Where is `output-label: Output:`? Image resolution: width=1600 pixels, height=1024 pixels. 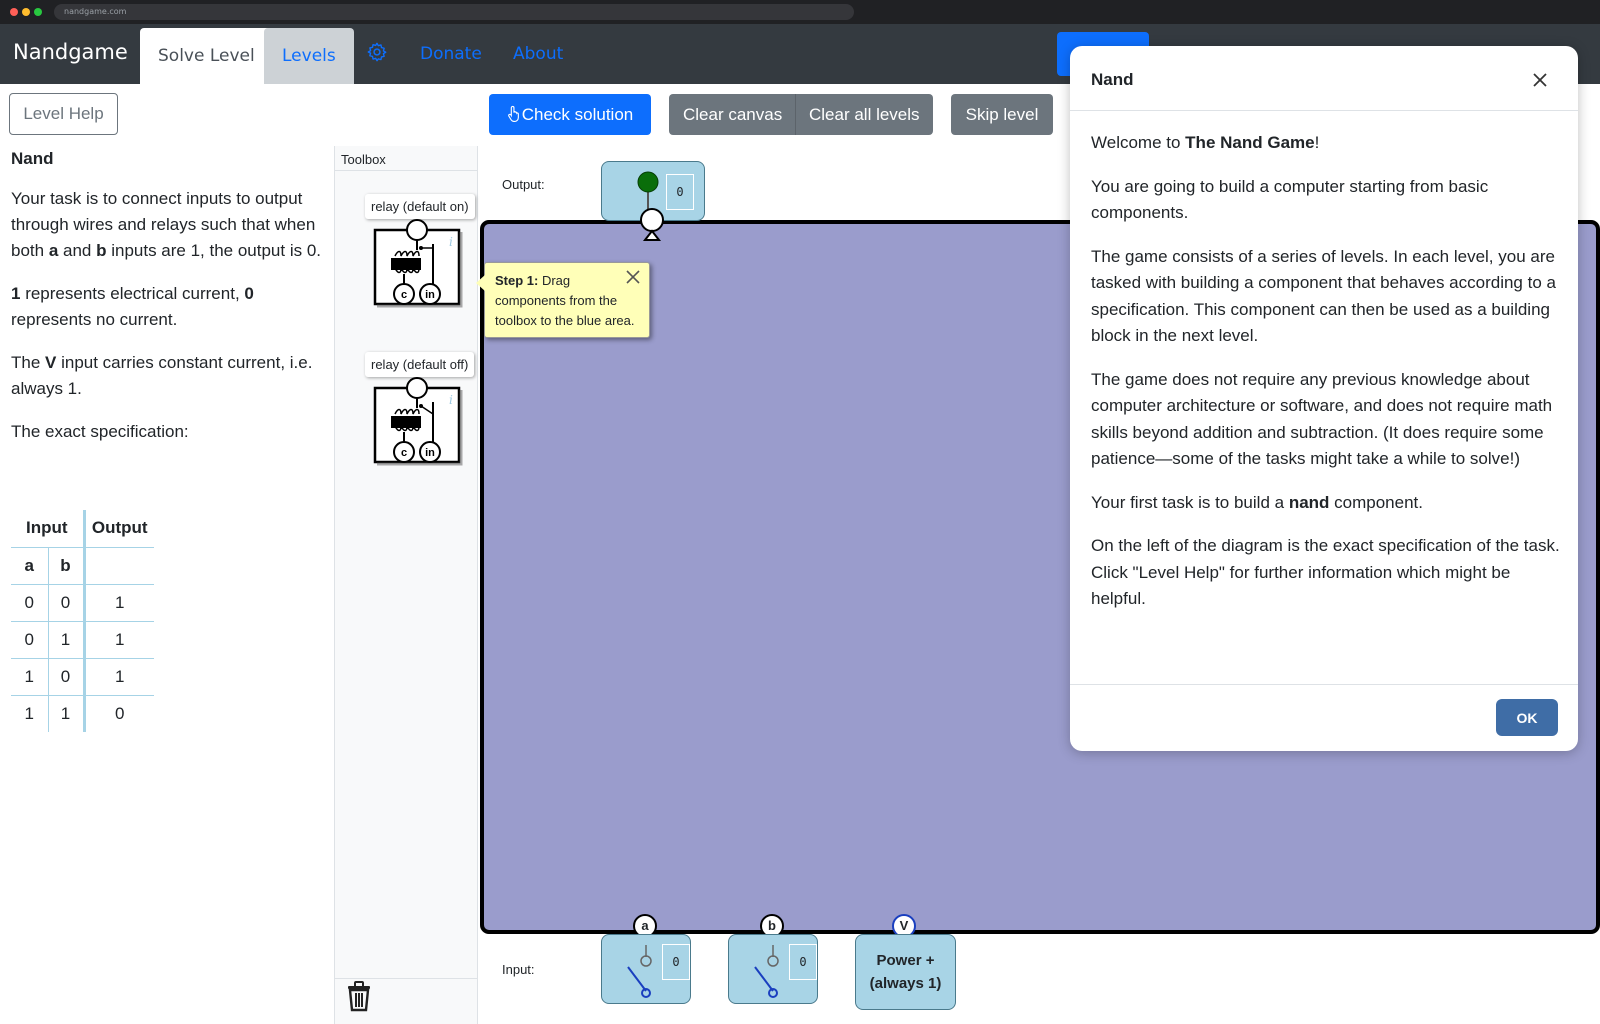 output-label: Output: is located at coordinates (523, 184).